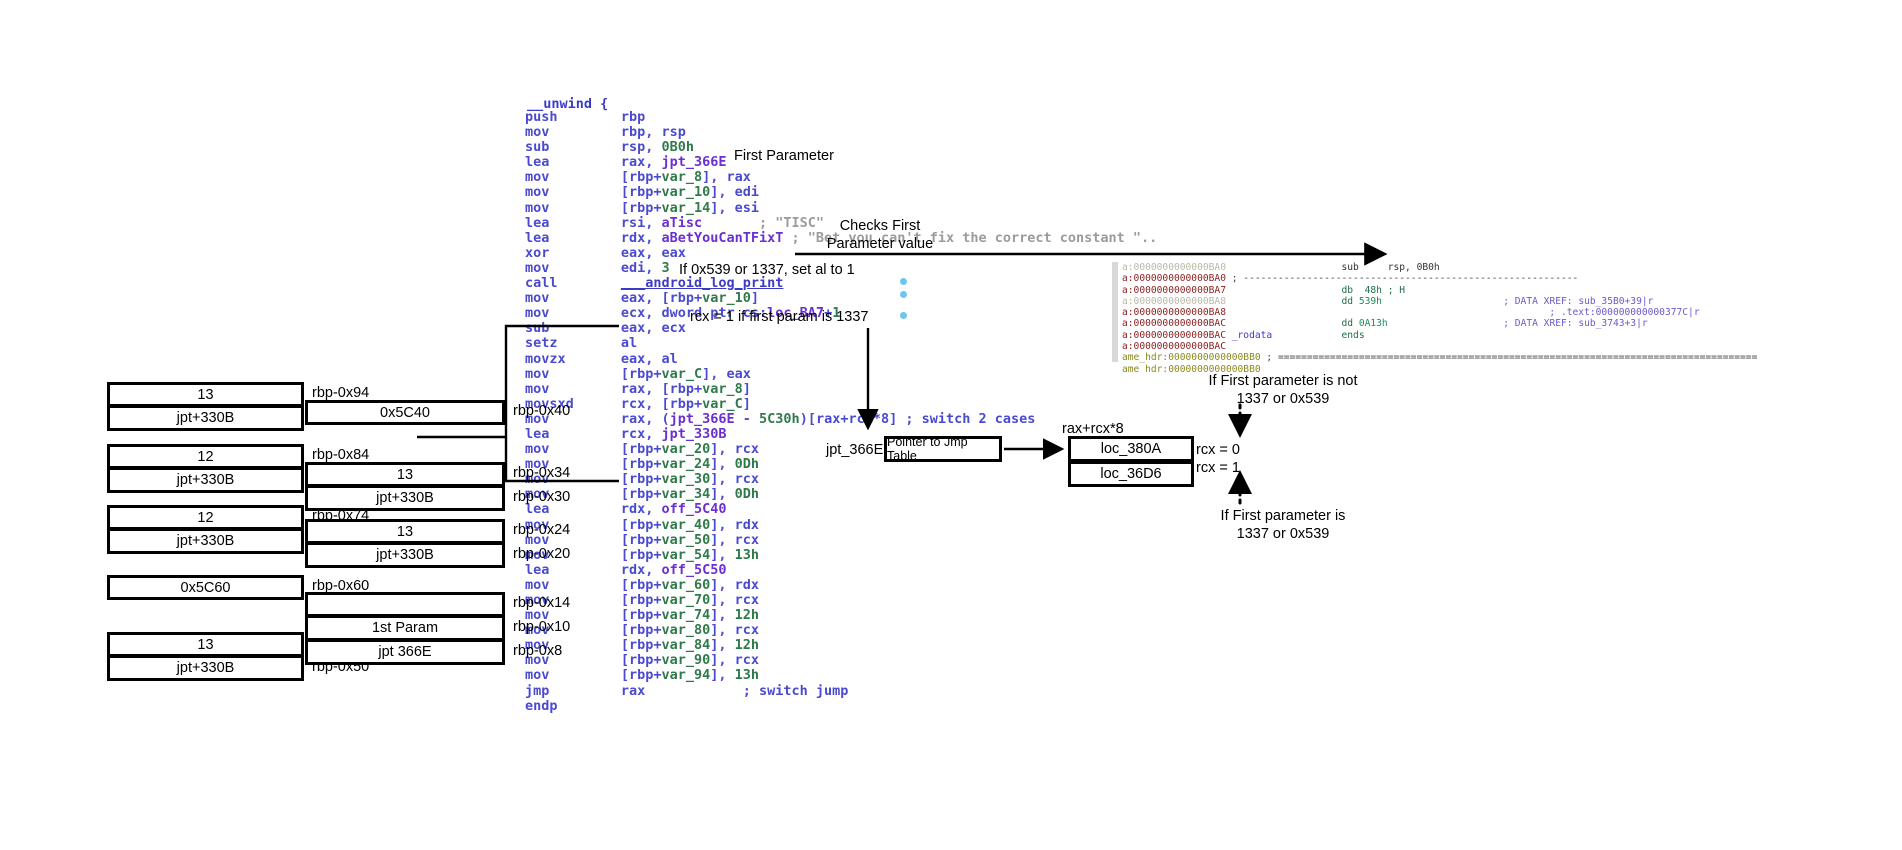  Describe the element at coordinates (545, 358) in the screenshot. I see `disassembly-mnemonic: movzx` at that location.